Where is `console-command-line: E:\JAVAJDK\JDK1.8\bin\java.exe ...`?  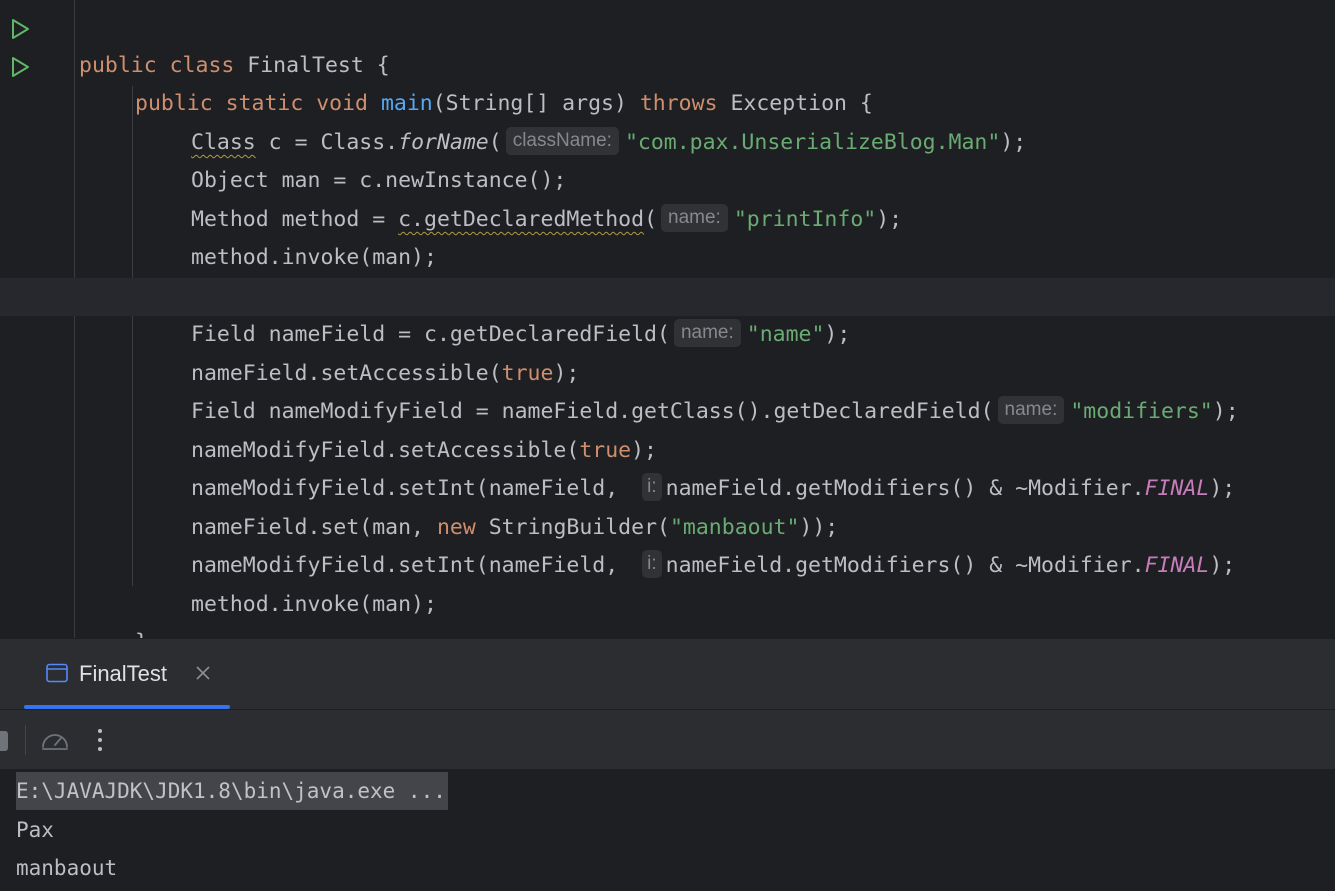
console-command-line: E:\JAVAJDK\JDK1.8\bin\java.exe ... is located at coordinates (232, 791).